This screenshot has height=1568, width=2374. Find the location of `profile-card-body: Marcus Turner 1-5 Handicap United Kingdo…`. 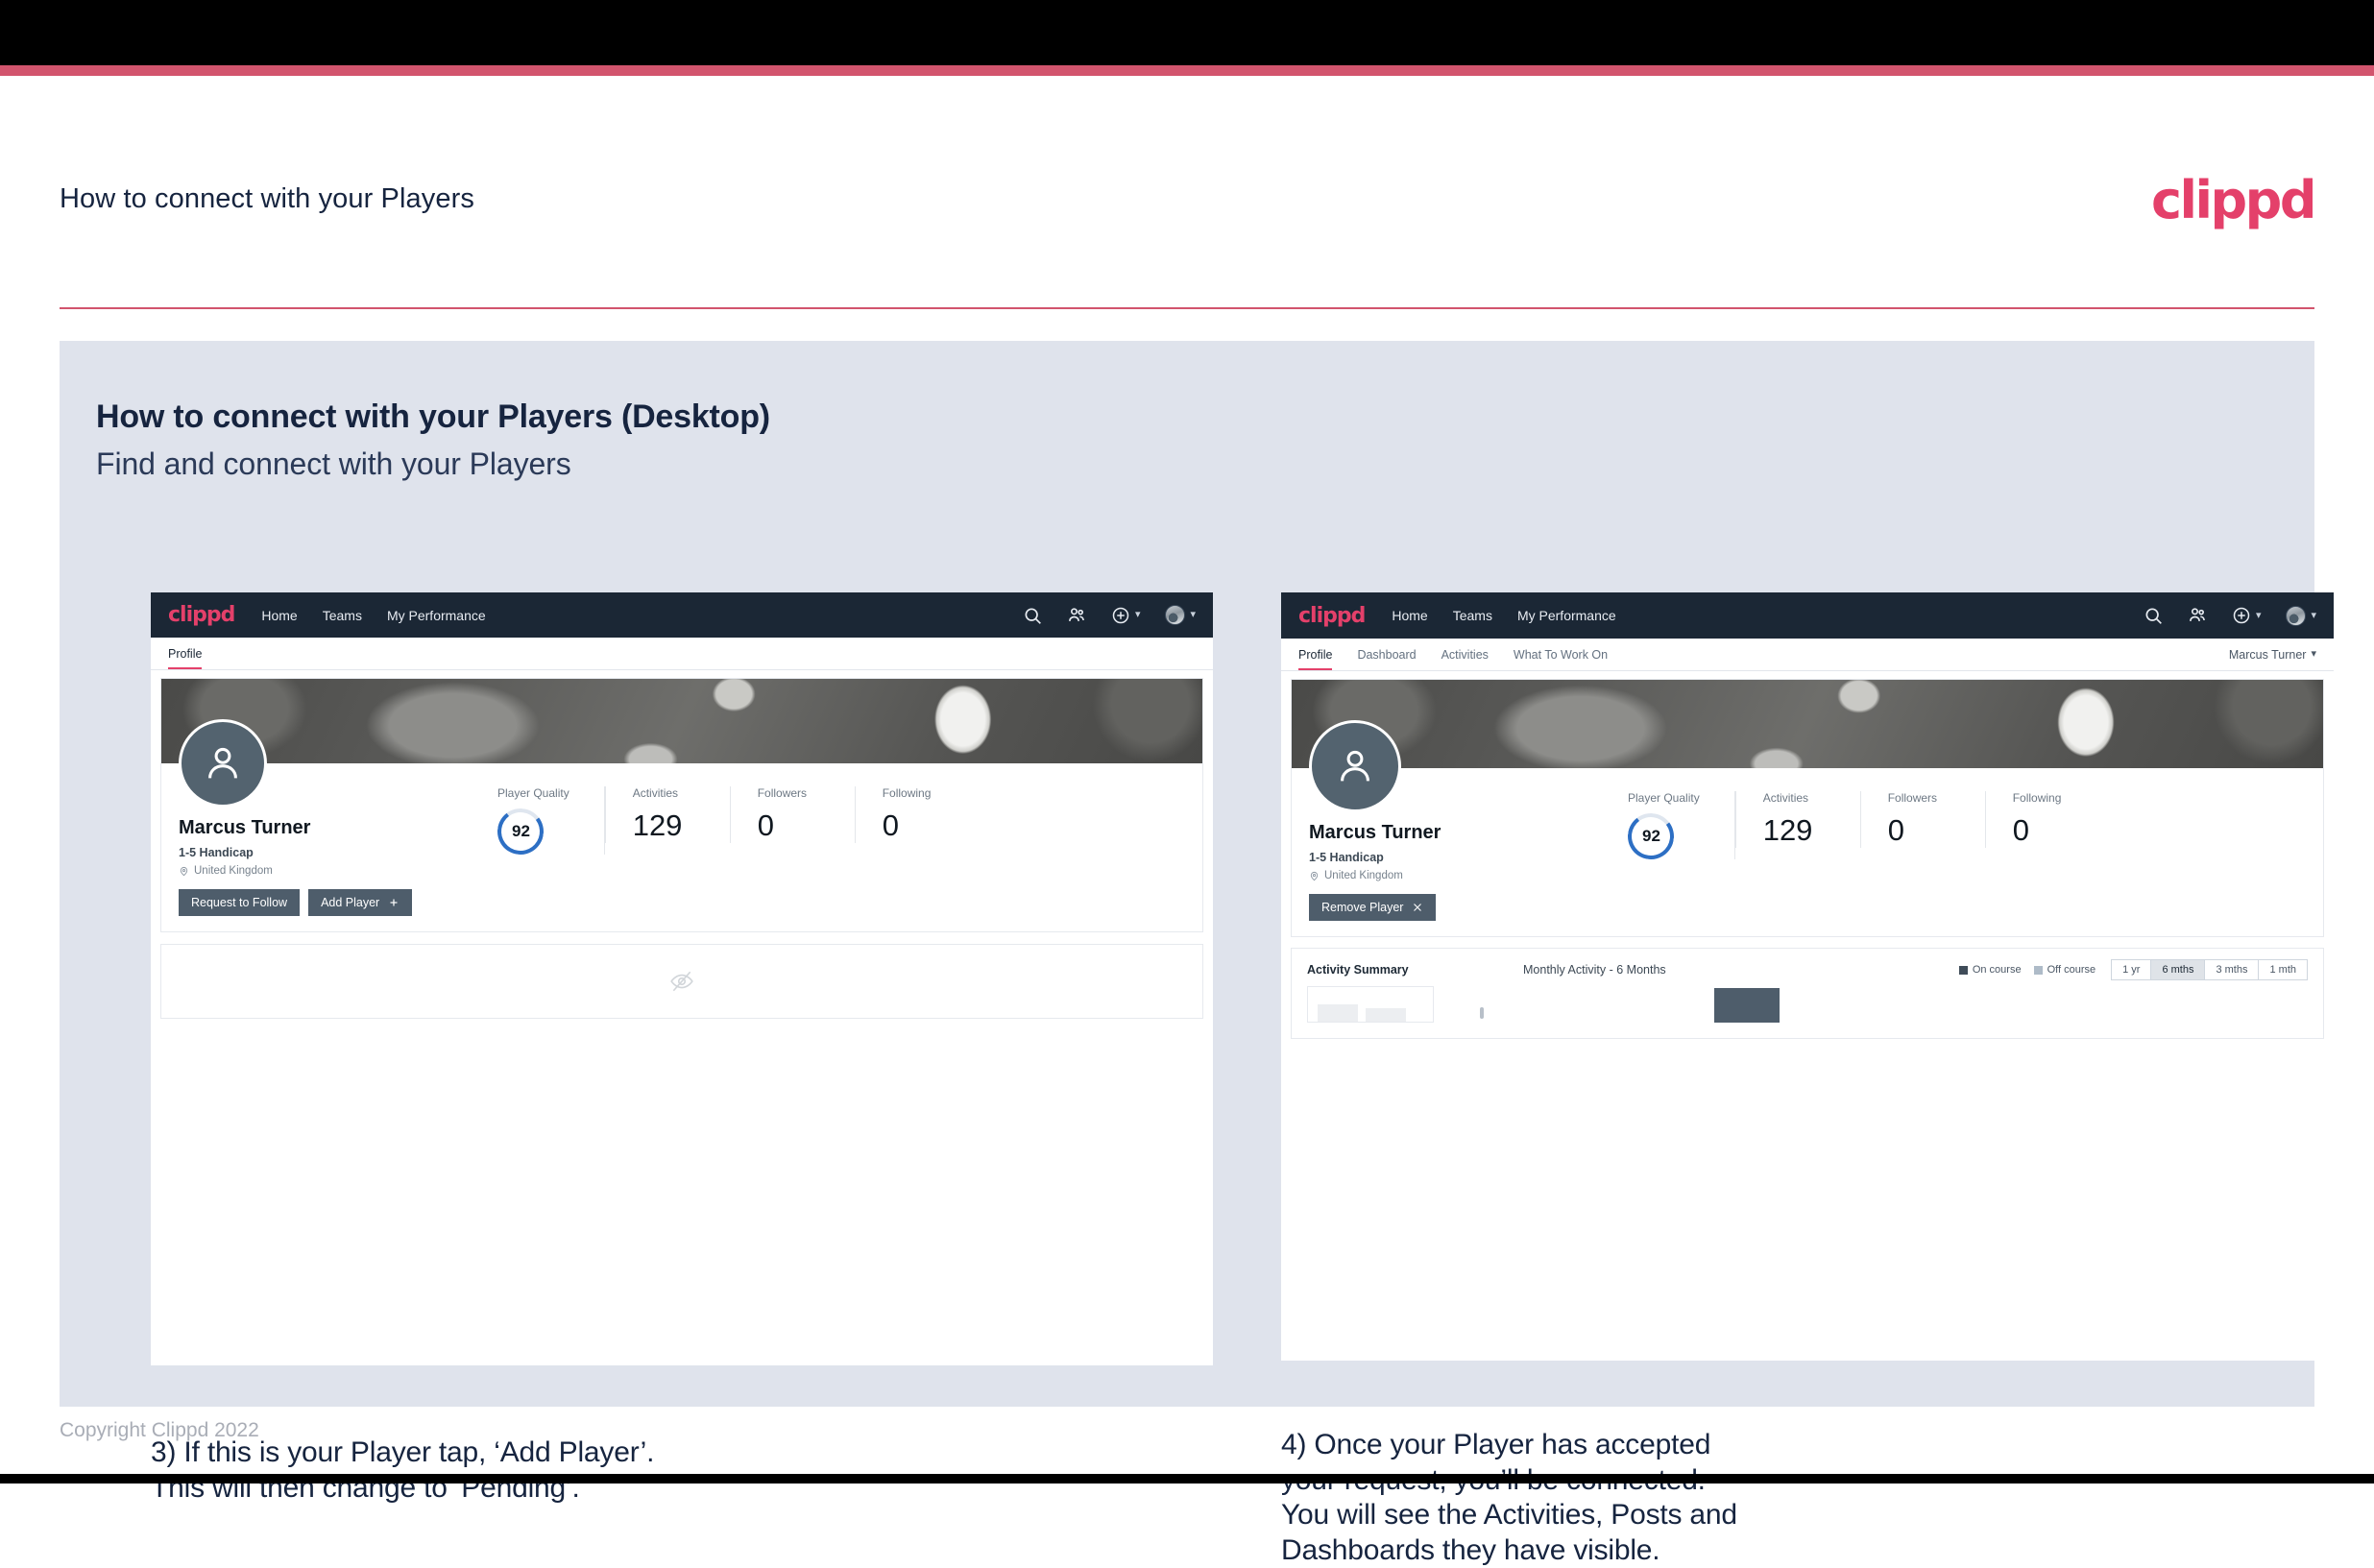

profile-card-body: Marcus Turner 1-5 Handicap United Kingdo… is located at coordinates (681, 825).